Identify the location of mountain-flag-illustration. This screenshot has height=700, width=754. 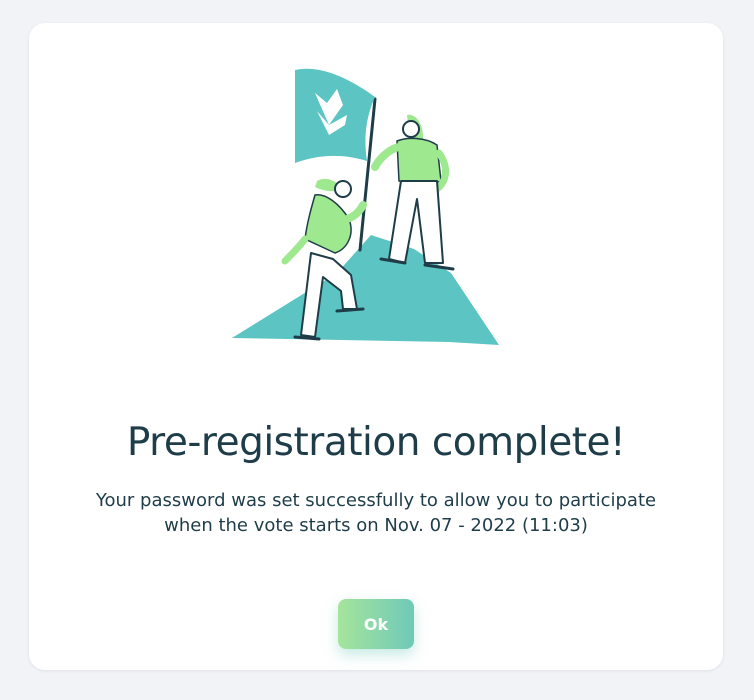
(365, 206).